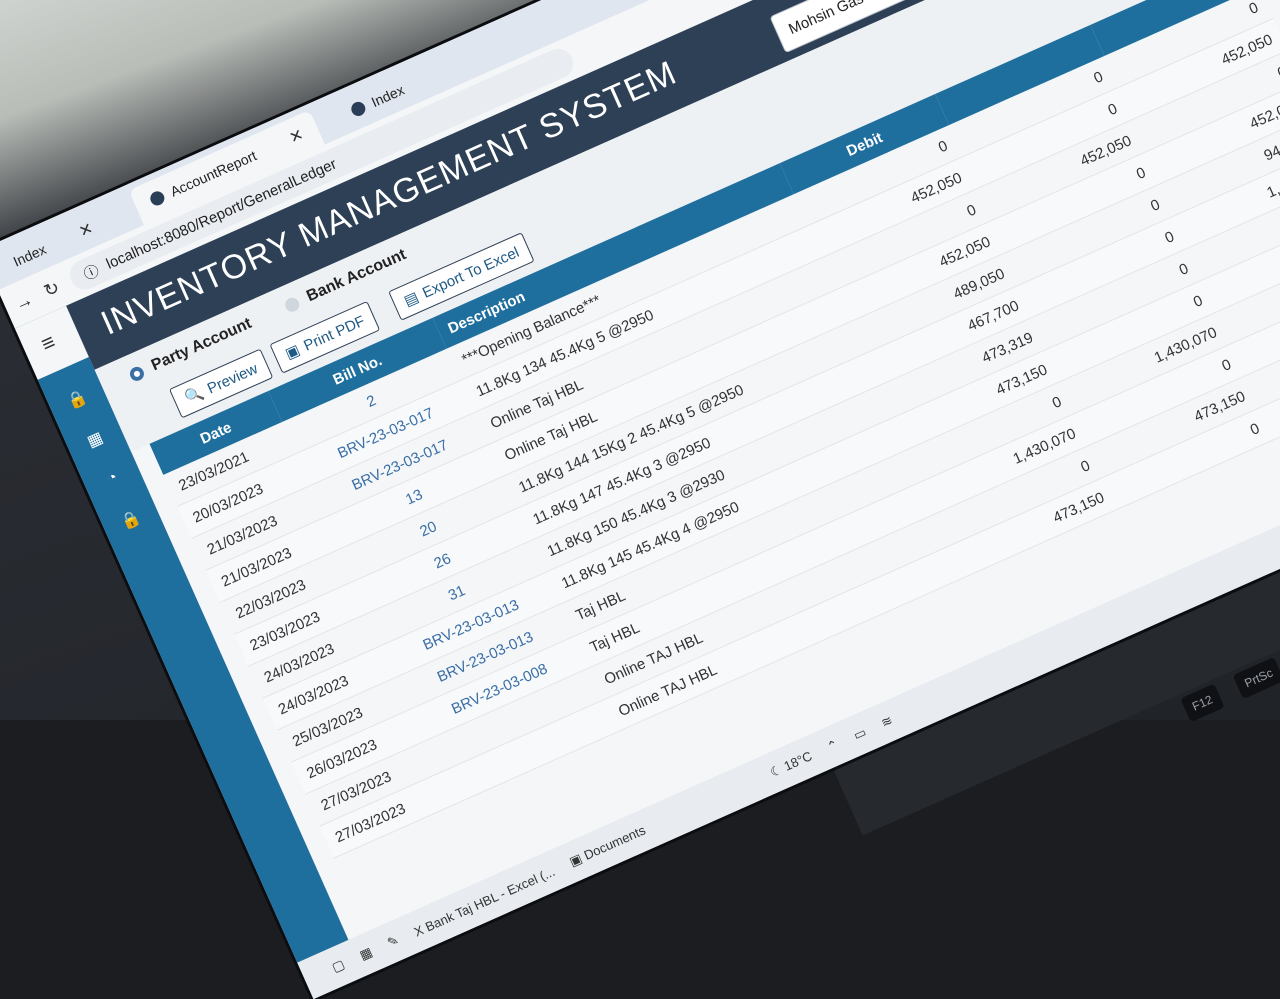 Image resolution: width=1280 pixels, height=999 pixels. Describe the element at coordinates (776, 770) in the screenshot. I see `moon-icon: ☾` at that location.